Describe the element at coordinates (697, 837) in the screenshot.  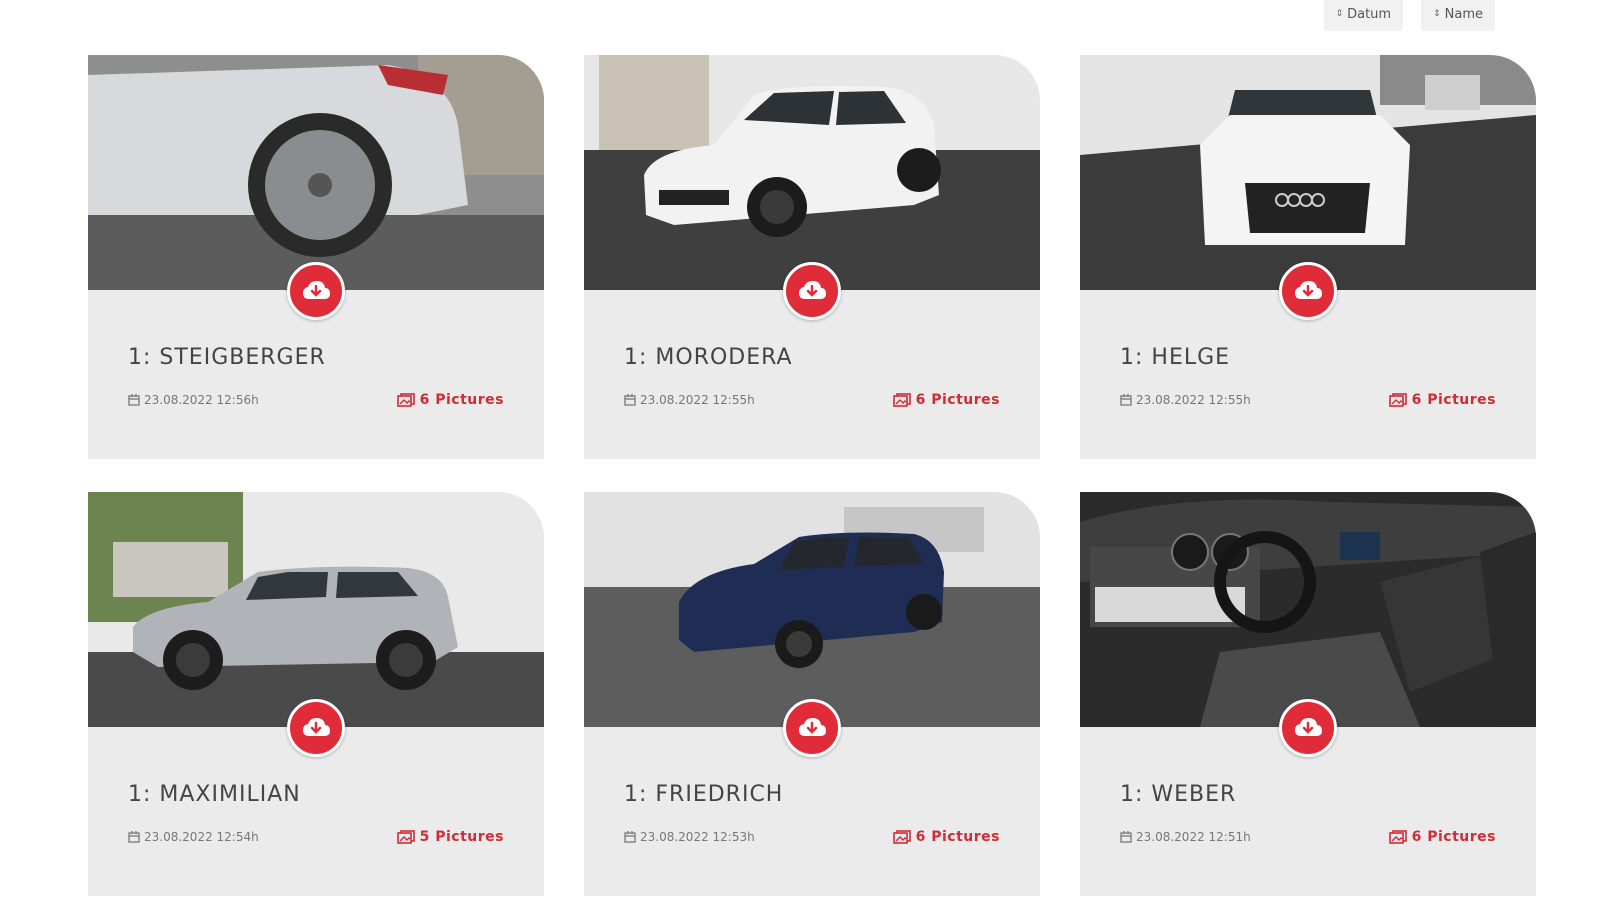
I see `card-date-text: 23.08.2022 12:53h` at that location.